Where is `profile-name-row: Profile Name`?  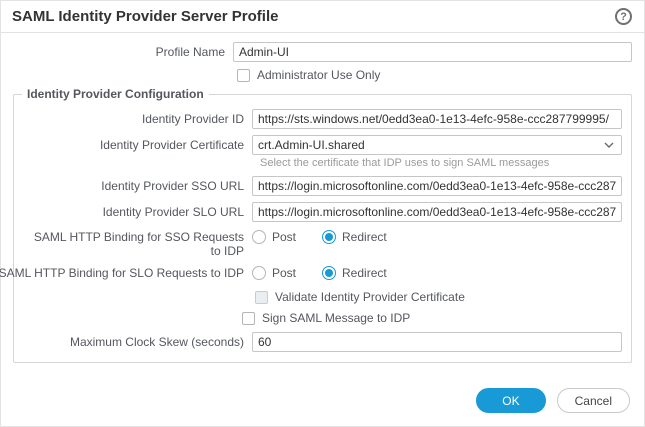 profile-name-row: Profile Name is located at coordinates (322, 52).